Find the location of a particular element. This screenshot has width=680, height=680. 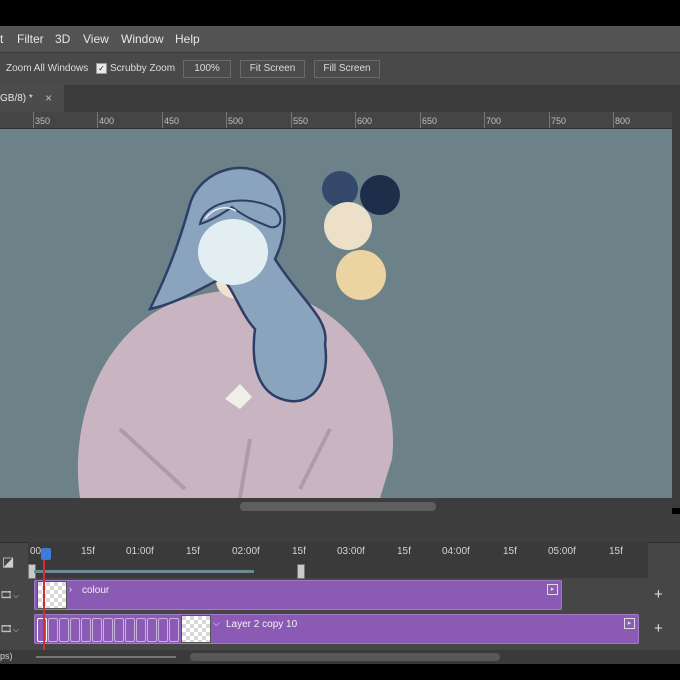

menu-item-3d: 3D is located at coordinates (62, 39).